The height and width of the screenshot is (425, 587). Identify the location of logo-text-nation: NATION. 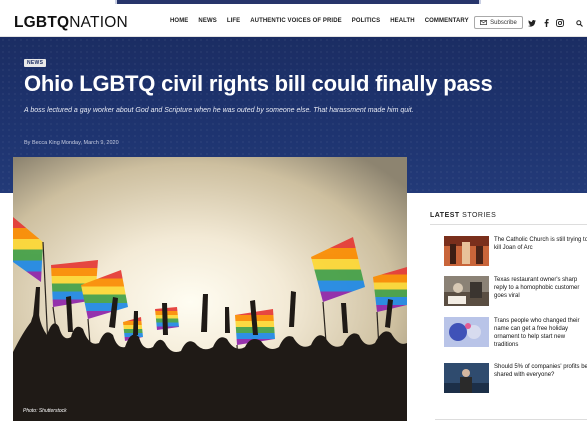
(98, 22).